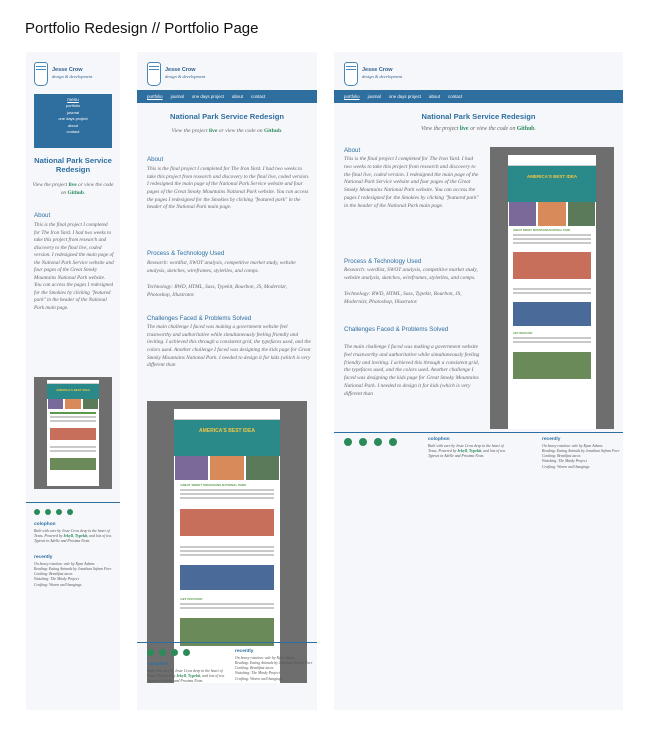 The width and height of the screenshot is (650, 736). Describe the element at coordinates (73, 132) in the screenshot. I see `menu-item-contact: contact` at that location.